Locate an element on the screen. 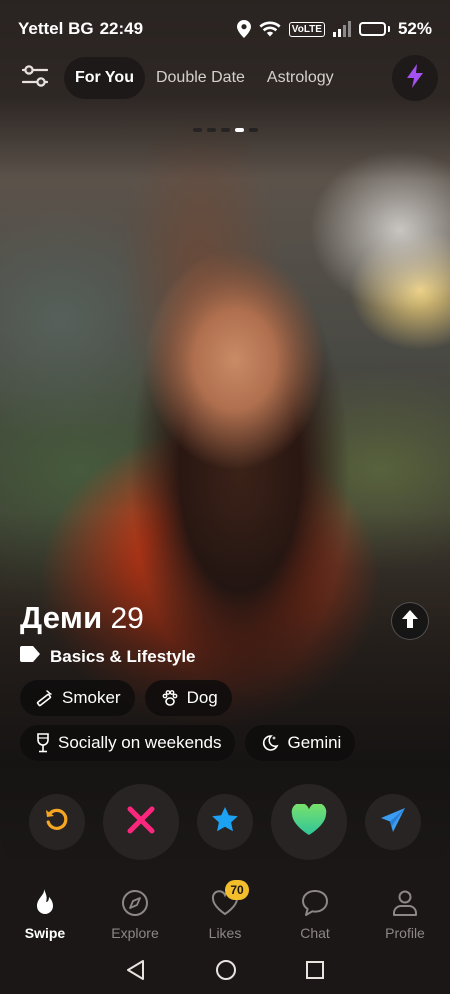 This screenshot has height=994, width=450. filter-button is located at coordinates (35, 78).